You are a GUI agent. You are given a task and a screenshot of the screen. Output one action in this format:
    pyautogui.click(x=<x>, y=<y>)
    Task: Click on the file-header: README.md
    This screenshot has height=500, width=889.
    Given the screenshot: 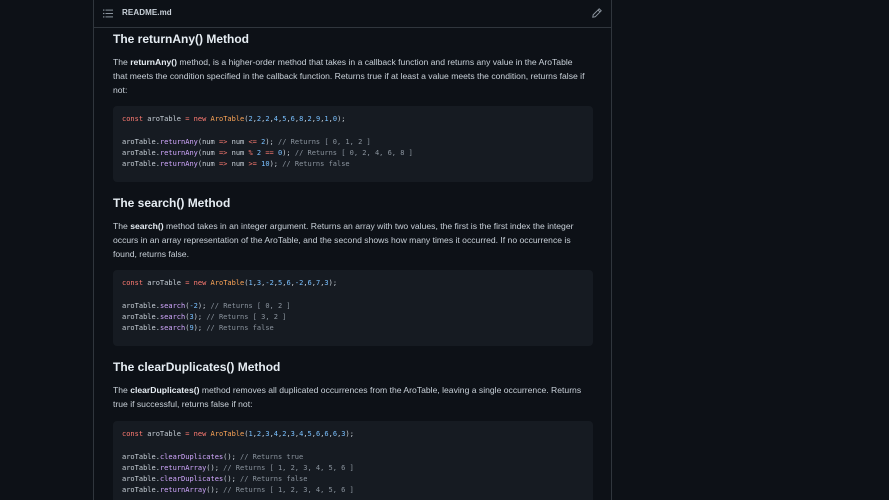 What is the action you would take?
    pyautogui.click(x=352, y=14)
    